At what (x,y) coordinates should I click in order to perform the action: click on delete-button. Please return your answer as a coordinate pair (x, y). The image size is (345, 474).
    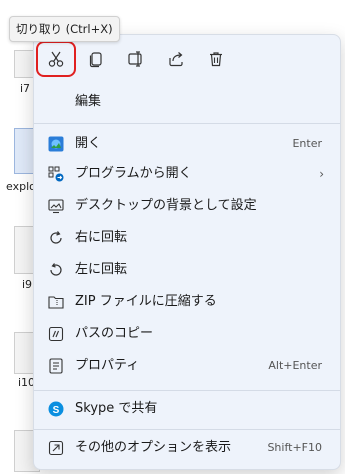
    Looking at the image, I should click on (216, 59).